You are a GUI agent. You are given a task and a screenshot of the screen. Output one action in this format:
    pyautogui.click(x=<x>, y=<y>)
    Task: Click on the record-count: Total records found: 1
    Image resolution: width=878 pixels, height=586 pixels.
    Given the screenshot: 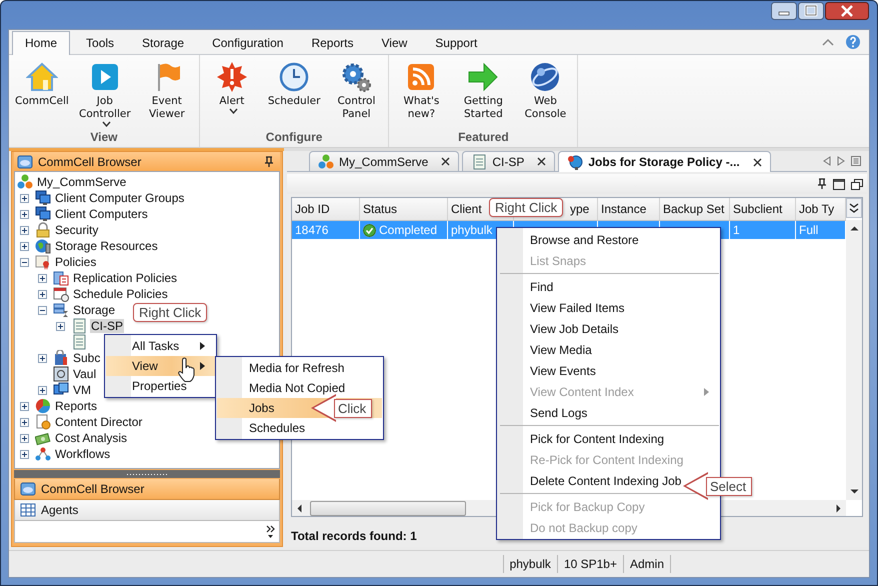 What is the action you would take?
    pyautogui.click(x=354, y=536)
    